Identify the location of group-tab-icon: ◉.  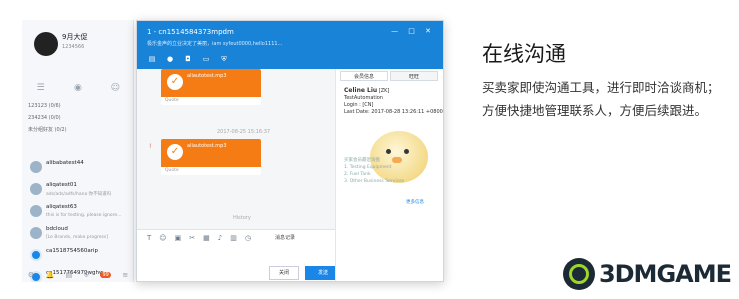
(78, 88).